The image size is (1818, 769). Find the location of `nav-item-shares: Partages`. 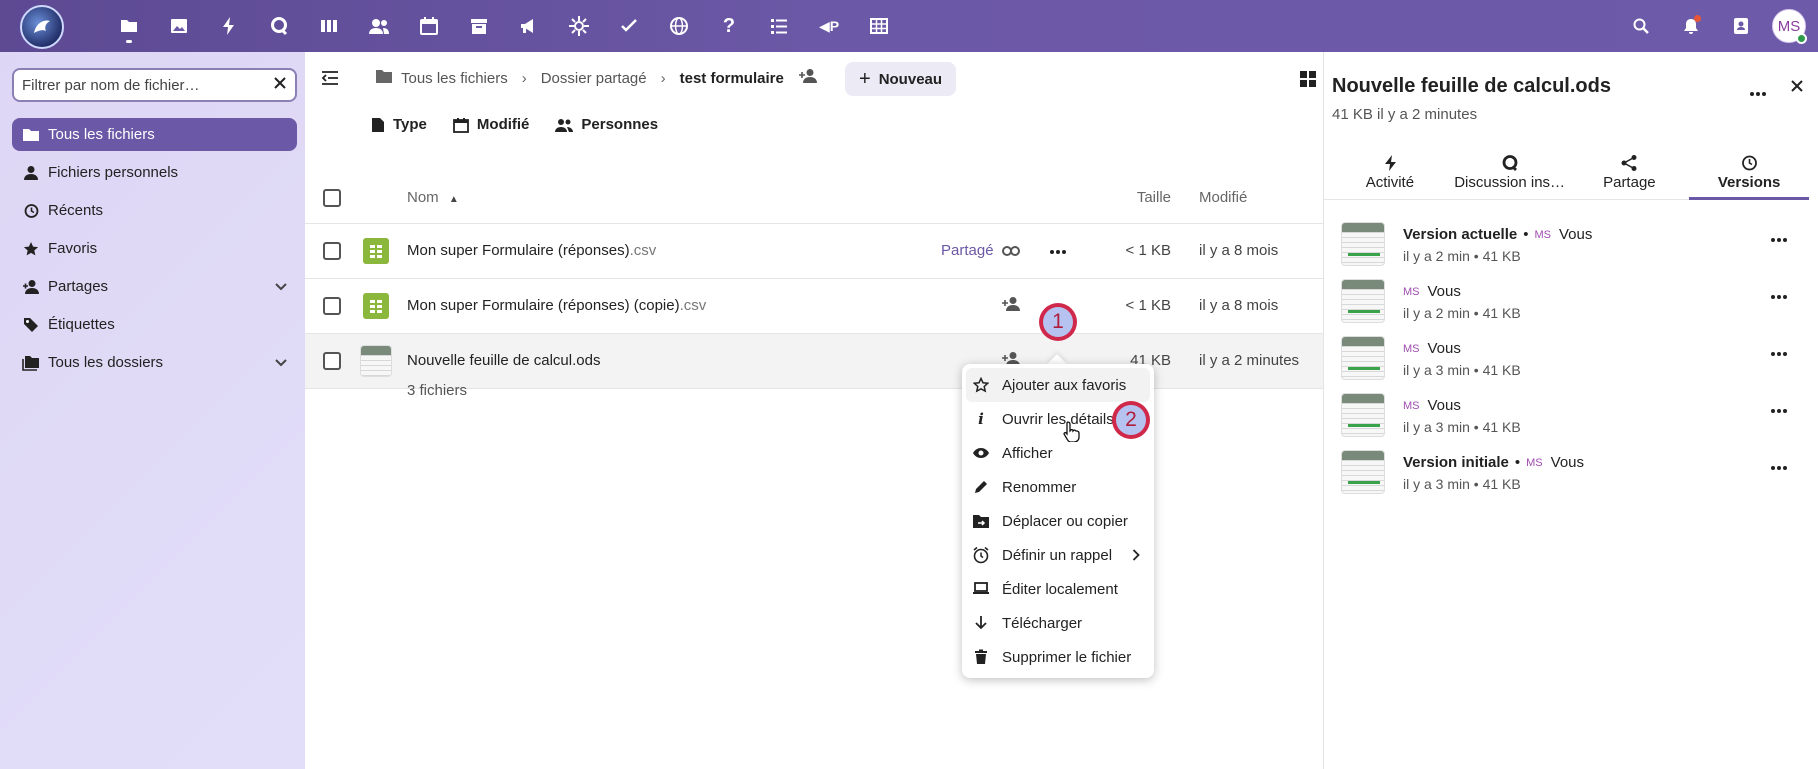

nav-item-shares: Partages is located at coordinates (154, 286).